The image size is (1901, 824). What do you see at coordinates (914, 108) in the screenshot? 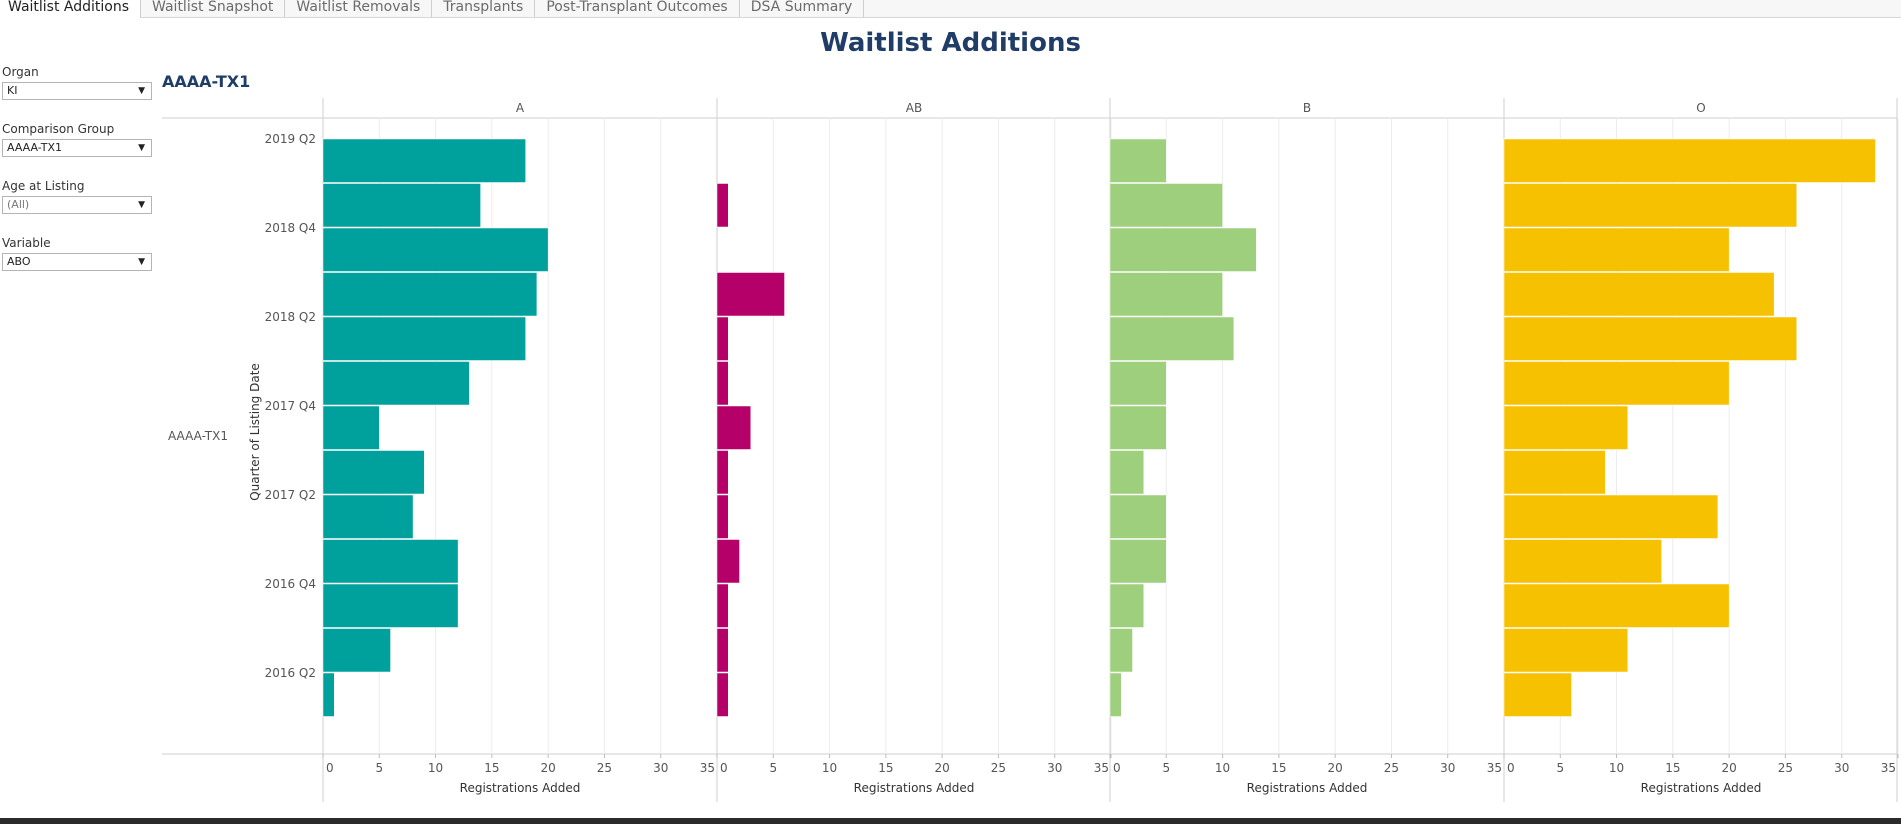
I see `panel-header-ab: AB` at bounding box center [914, 108].